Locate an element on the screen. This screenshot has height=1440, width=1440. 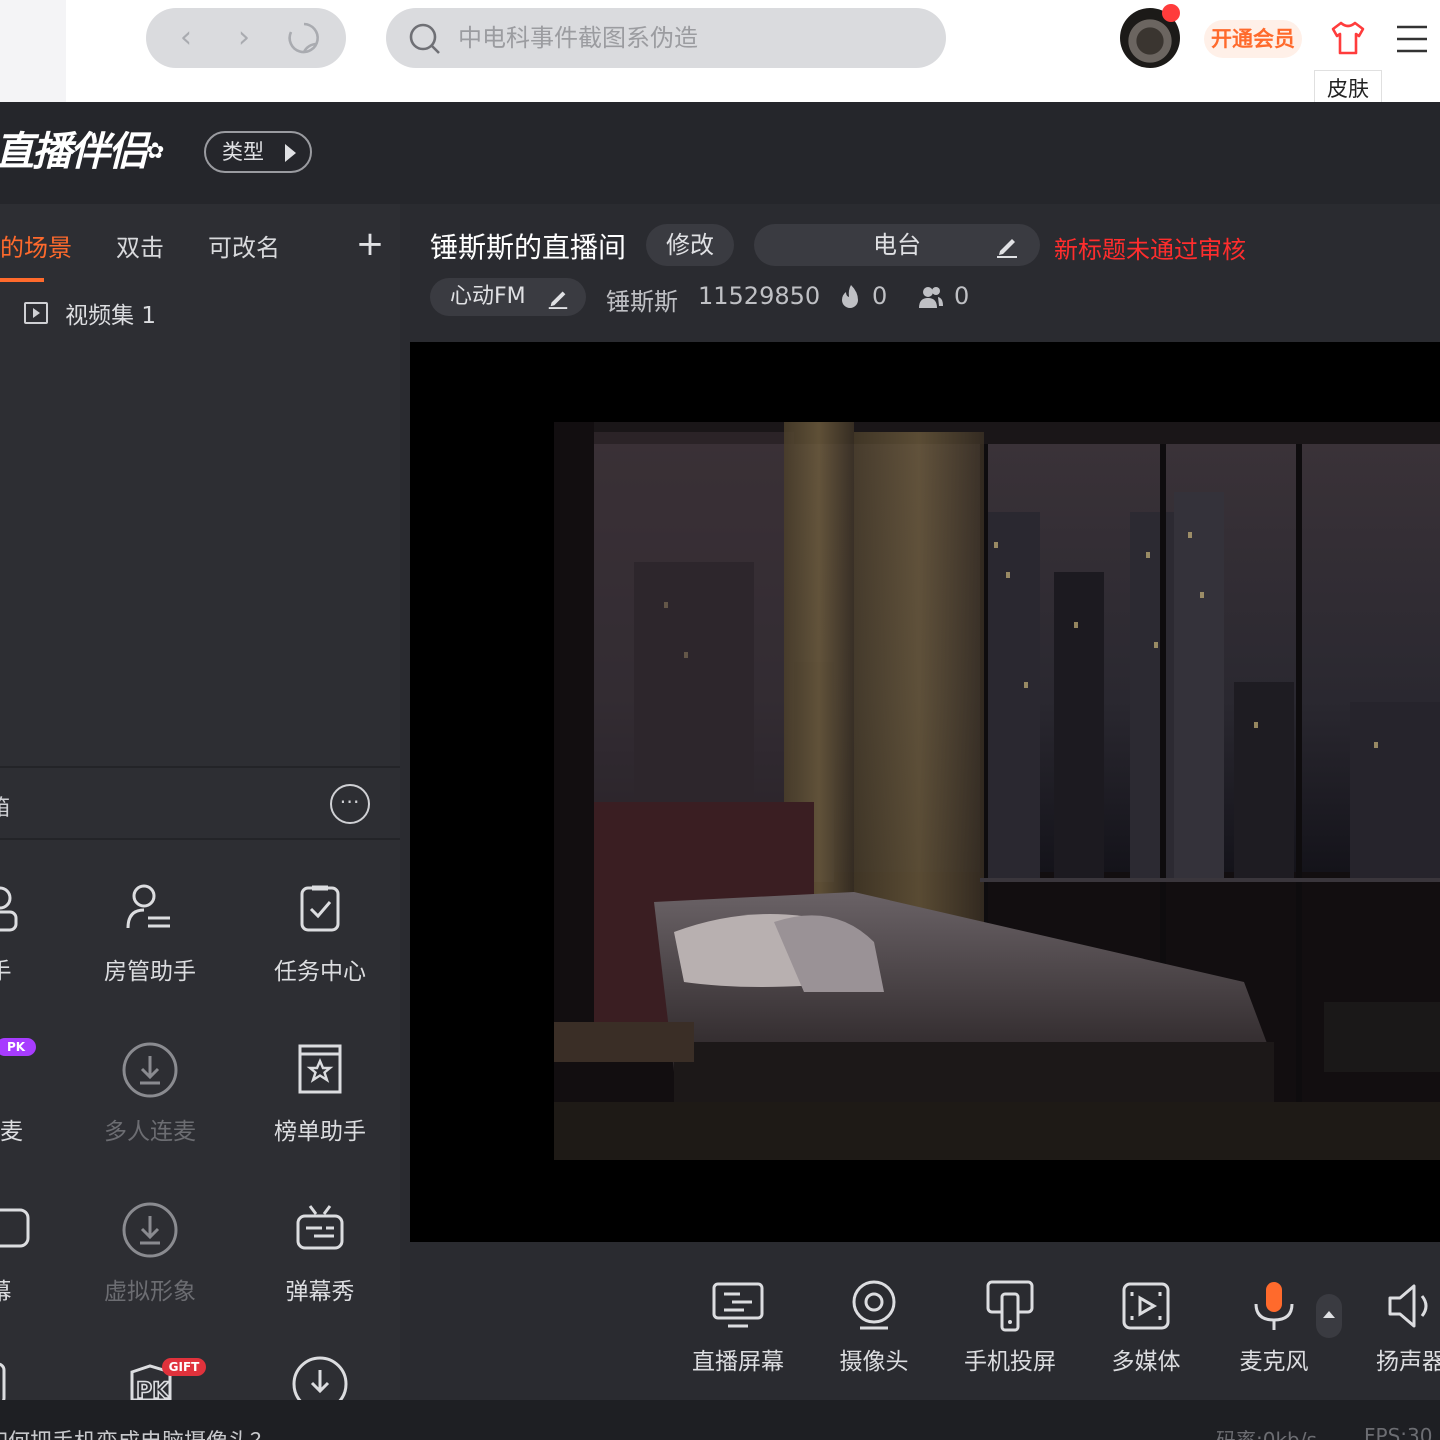
notification-dot is located at coordinates (1171, 13).